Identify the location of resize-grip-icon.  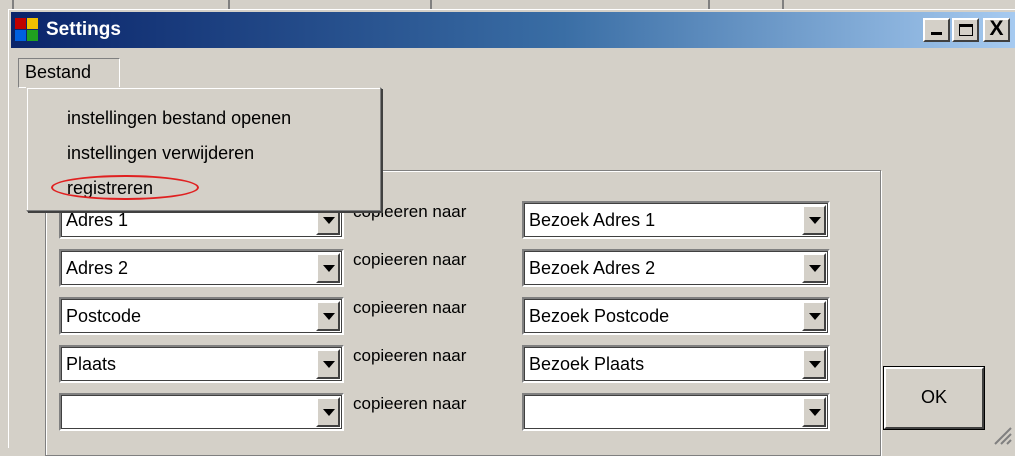
(1001, 434).